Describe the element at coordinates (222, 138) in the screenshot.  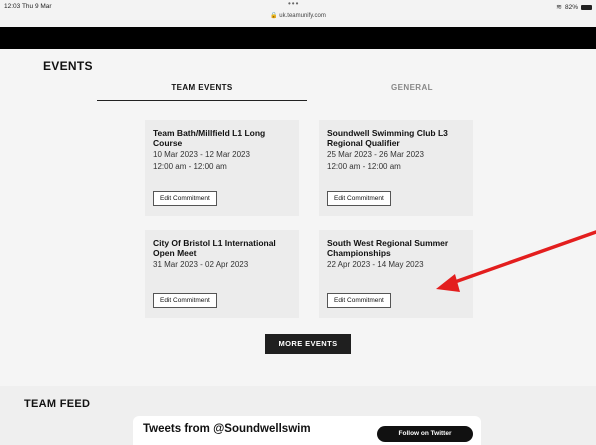
I see `event-name: Team Bath/Millfield L1 Long Course` at that location.